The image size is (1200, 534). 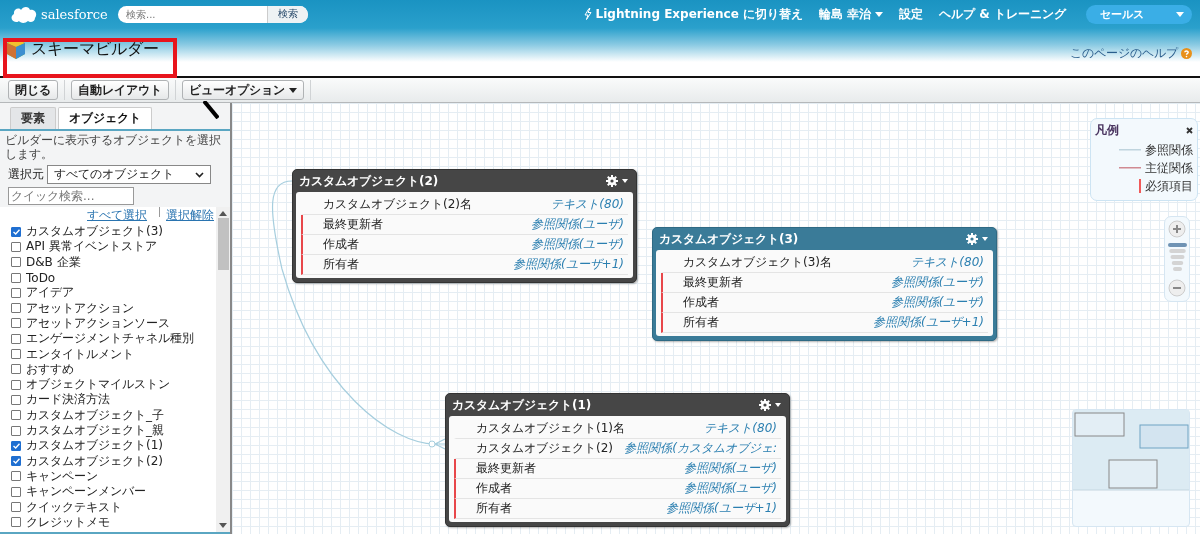 I want to click on field-name: カスタムオブジェクト(3)名, so click(x=757, y=262).